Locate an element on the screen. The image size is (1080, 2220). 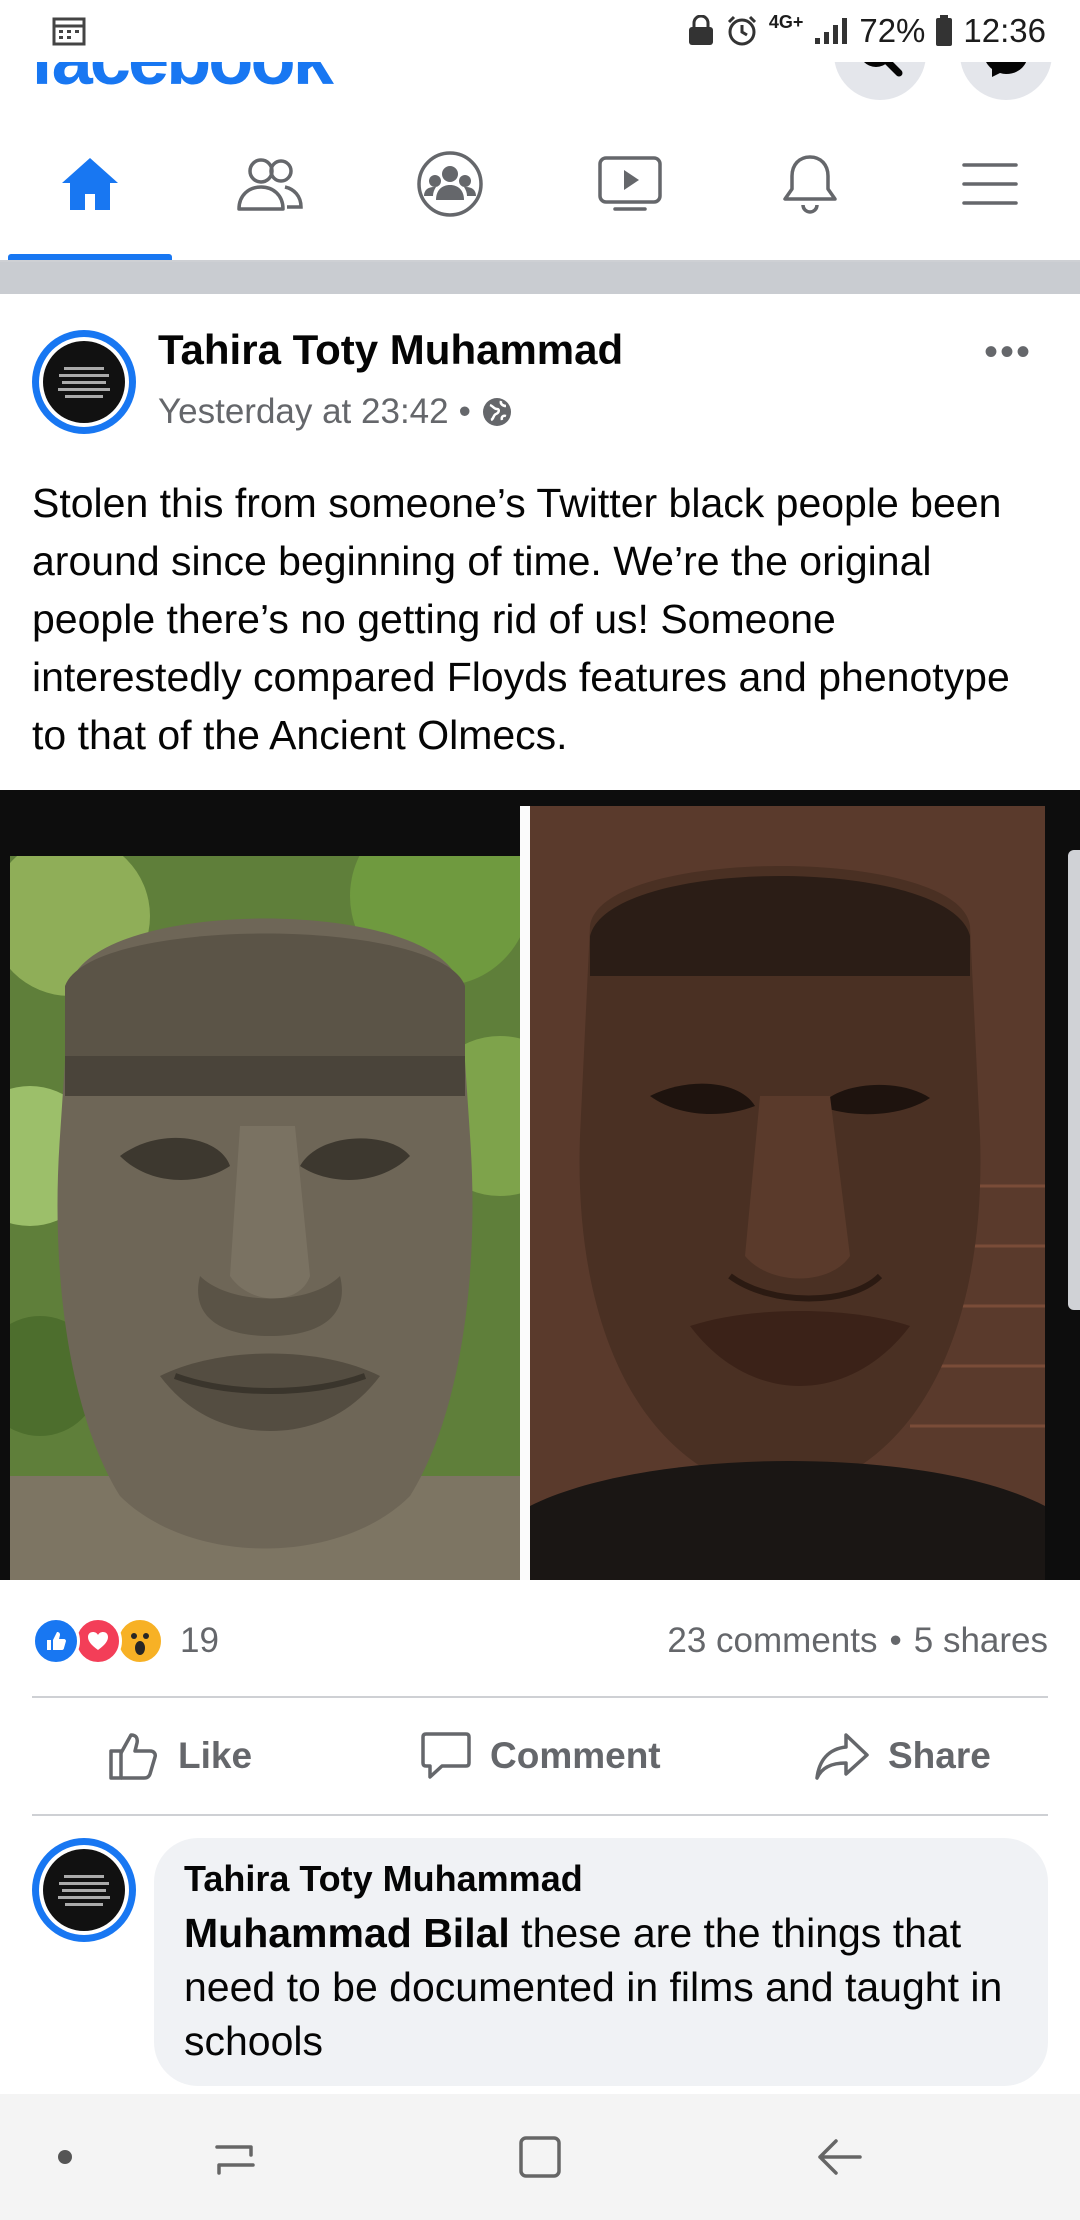
nav-tabs is located at coordinates (540, 185).